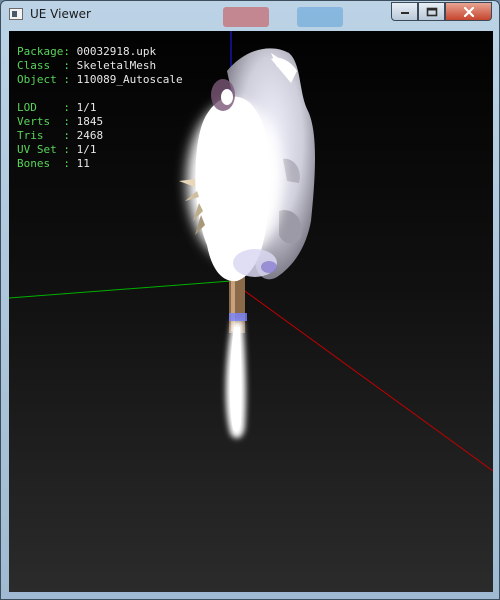  I want to click on info-value: 00032918.upk, so click(116, 51).